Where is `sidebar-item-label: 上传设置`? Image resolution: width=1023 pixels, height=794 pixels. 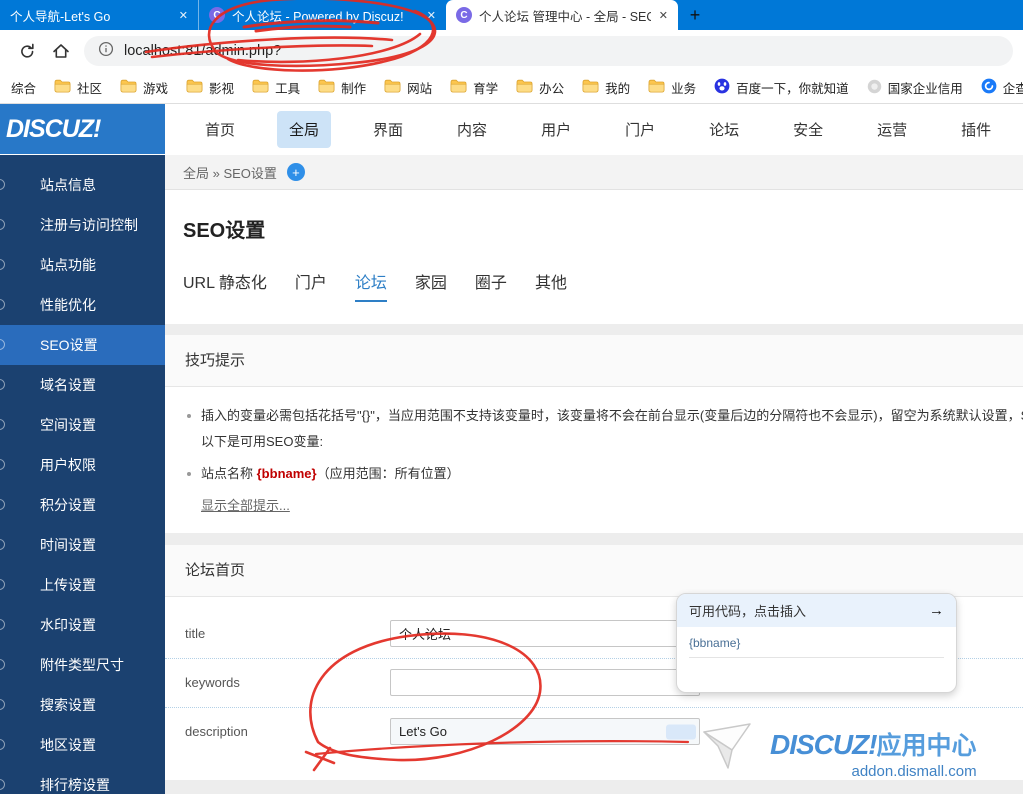 sidebar-item-label: 上传设置 is located at coordinates (68, 585).